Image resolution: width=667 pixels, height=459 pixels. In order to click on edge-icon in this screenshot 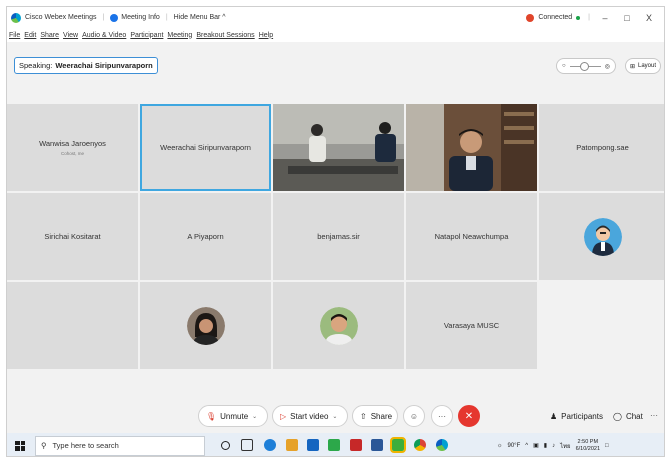, I will do `click(270, 445)`.